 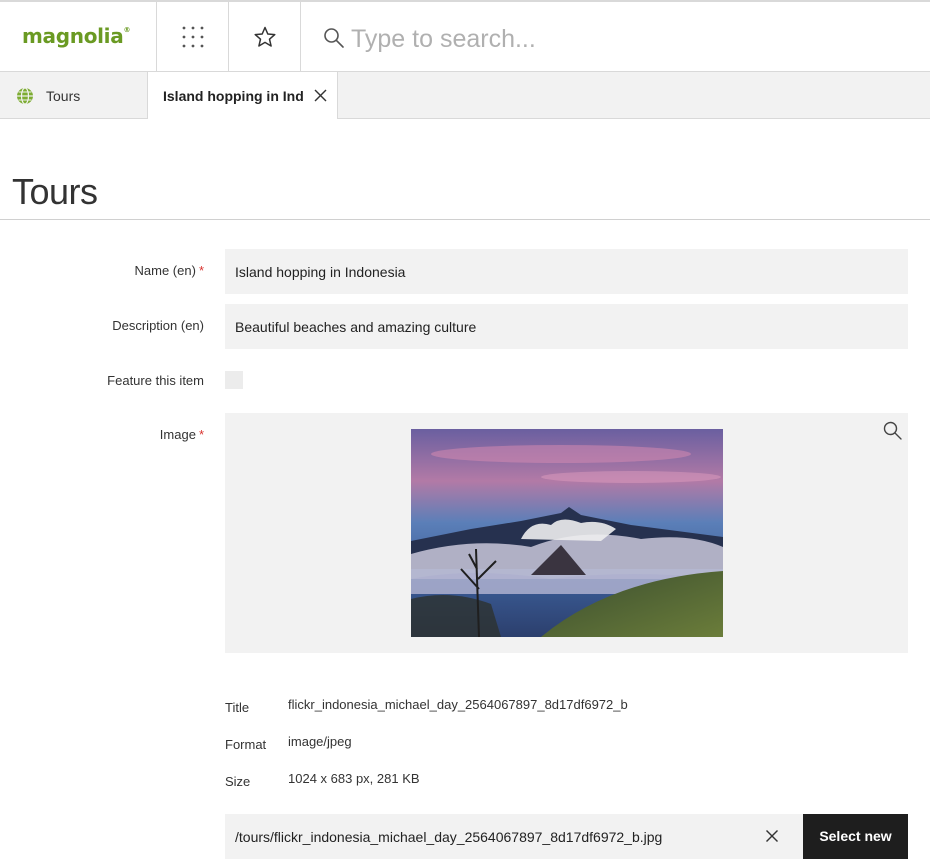 I want to click on select-new-button: Select new, so click(x=855, y=836).